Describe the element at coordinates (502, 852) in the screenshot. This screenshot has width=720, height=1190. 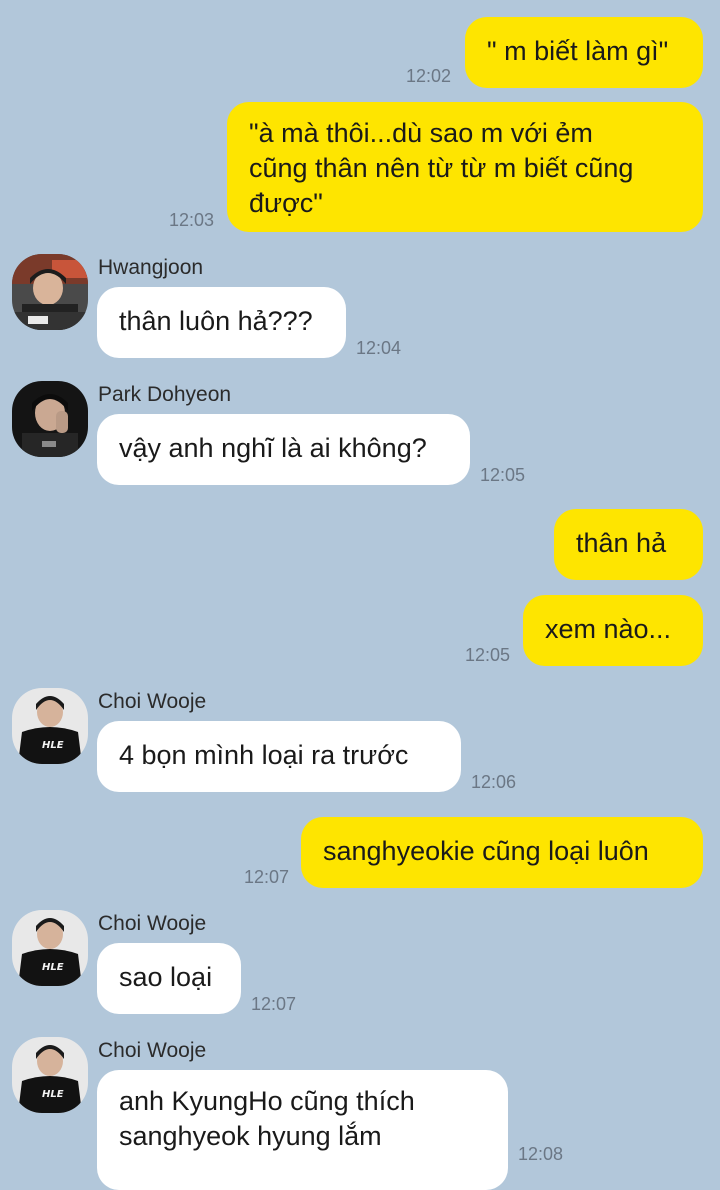
I see `my-message-bubble: sanghyeokie cũng loại luôn` at that location.